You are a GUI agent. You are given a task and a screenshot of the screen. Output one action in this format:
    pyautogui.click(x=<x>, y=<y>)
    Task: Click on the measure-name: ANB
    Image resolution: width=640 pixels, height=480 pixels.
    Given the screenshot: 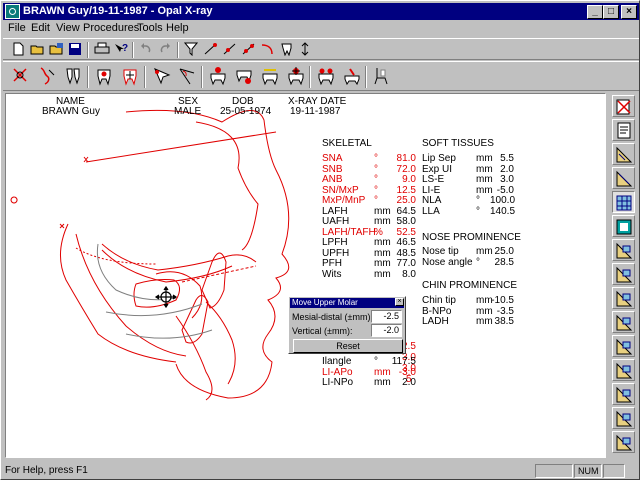 What is the action you would take?
    pyautogui.click(x=332, y=179)
    